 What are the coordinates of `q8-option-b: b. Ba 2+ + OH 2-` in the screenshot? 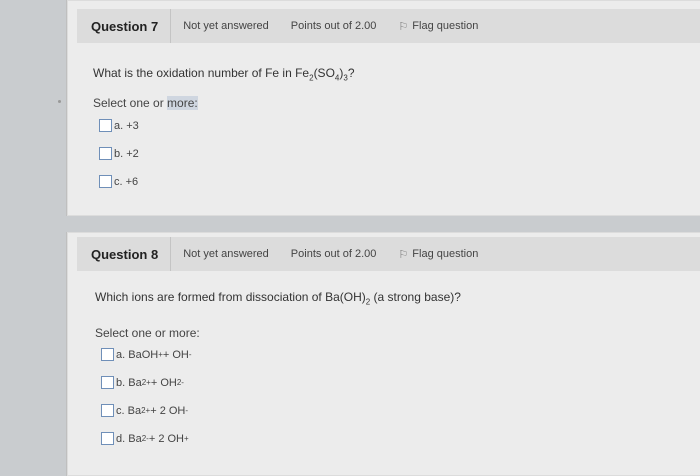 It's located at (142, 382).